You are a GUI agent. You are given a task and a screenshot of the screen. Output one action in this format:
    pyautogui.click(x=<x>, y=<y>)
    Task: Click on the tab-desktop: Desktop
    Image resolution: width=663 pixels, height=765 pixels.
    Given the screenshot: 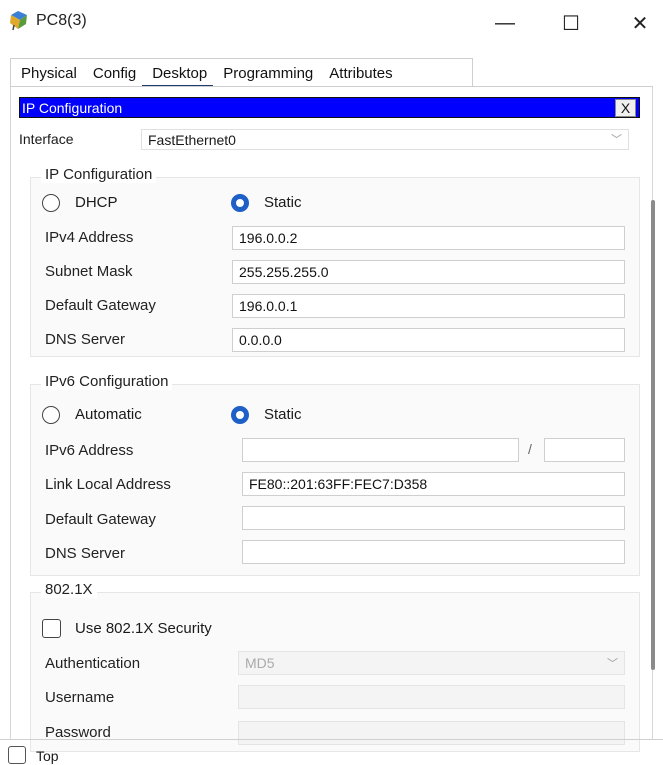 What is the action you would take?
    pyautogui.click(x=178, y=73)
    